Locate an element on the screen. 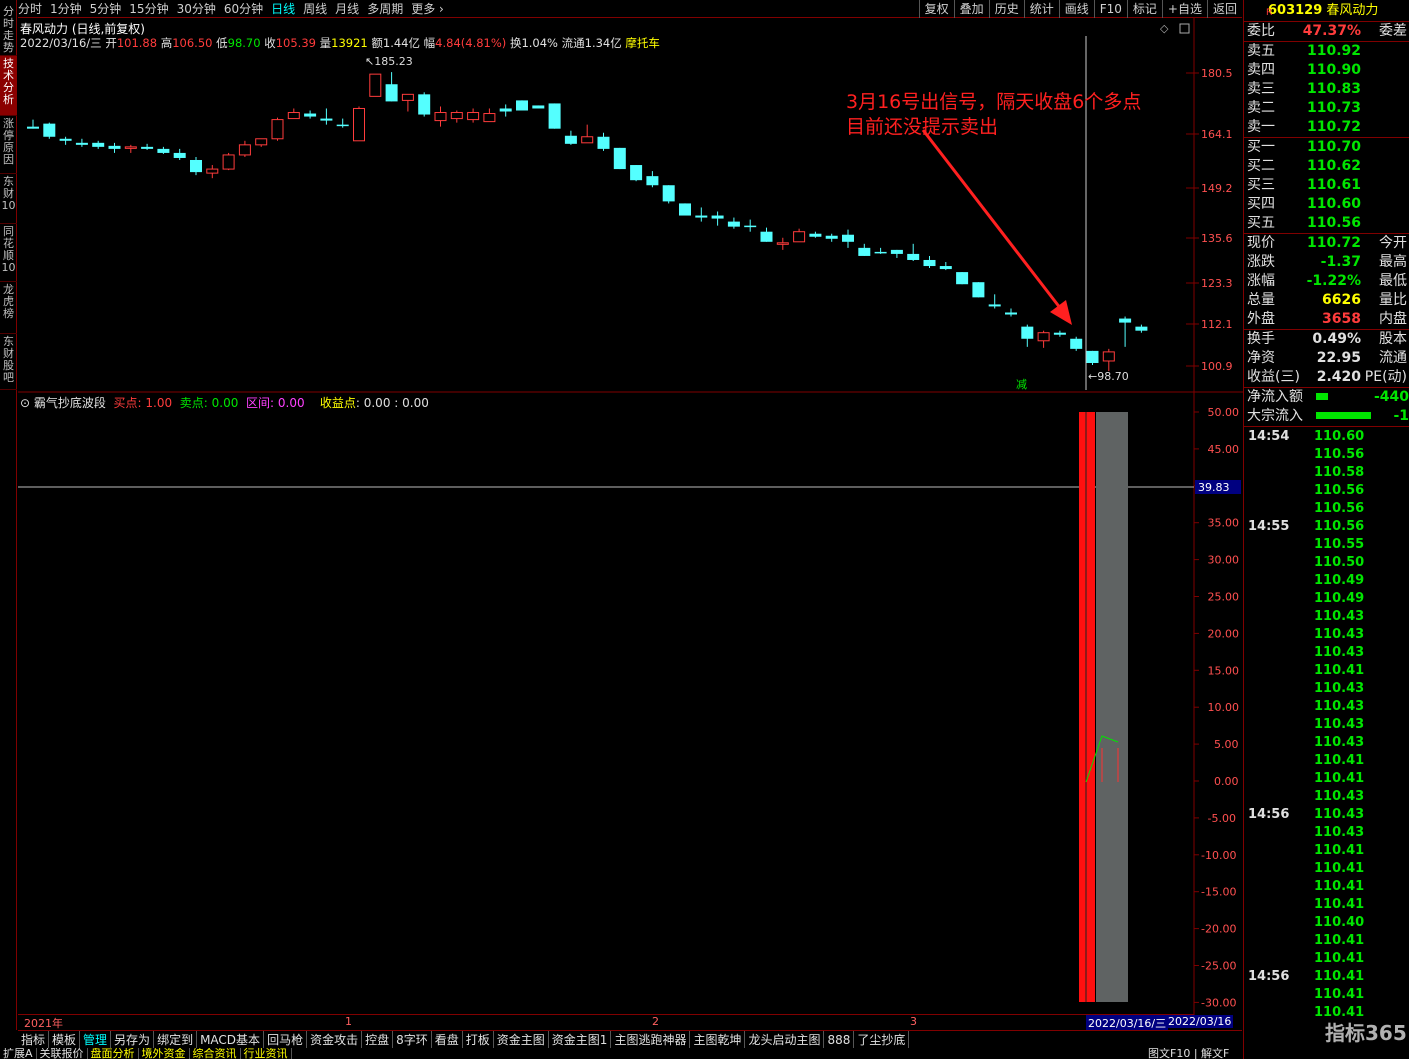 The height and width of the screenshot is (1059, 1409). bottom-tab-10: 看盘 is located at coordinates (447, 1039).